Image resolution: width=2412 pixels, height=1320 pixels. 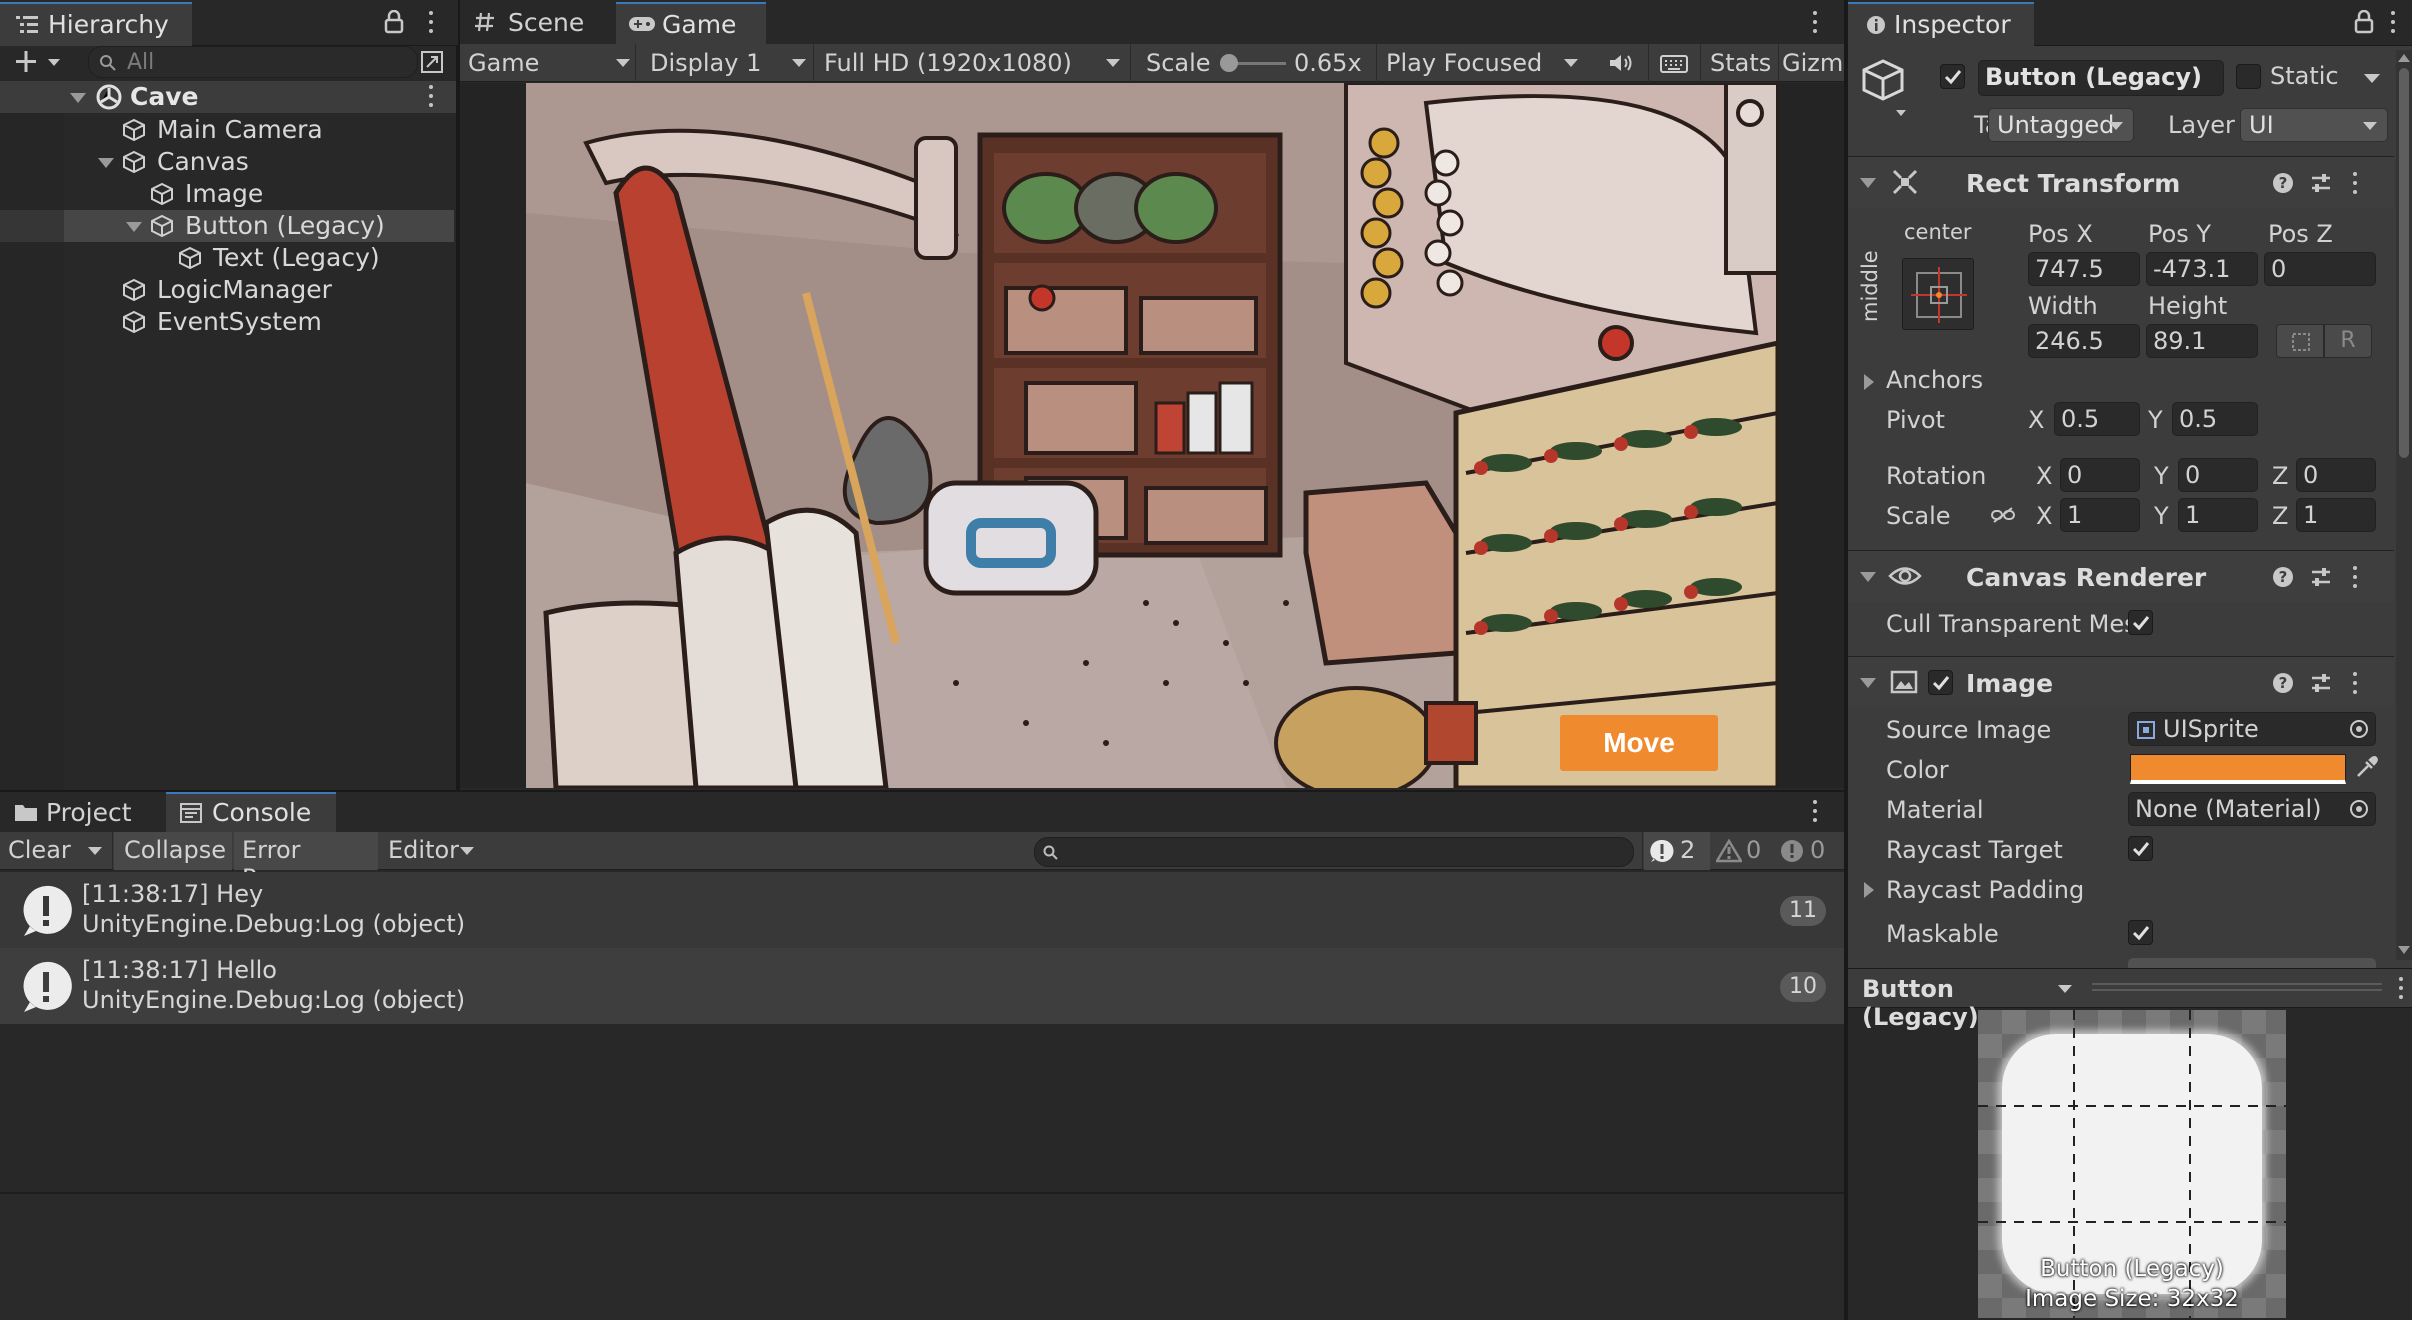 What do you see at coordinates (2404, 263) in the screenshot?
I see `scrollbar-thumb` at bounding box center [2404, 263].